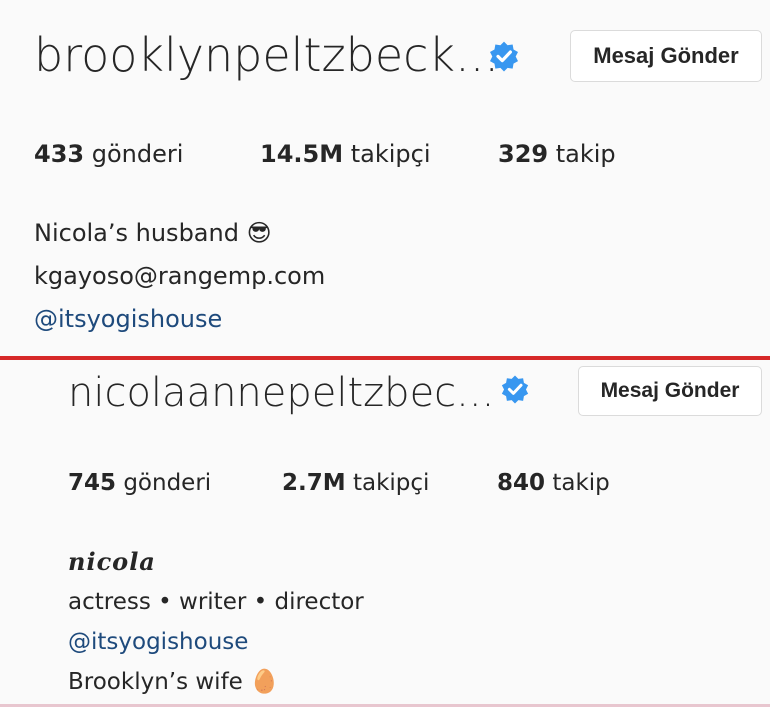  What do you see at coordinates (153, 233) in the screenshot?
I see `bio-line: Nicola’s husband 😎` at bounding box center [153, 233].